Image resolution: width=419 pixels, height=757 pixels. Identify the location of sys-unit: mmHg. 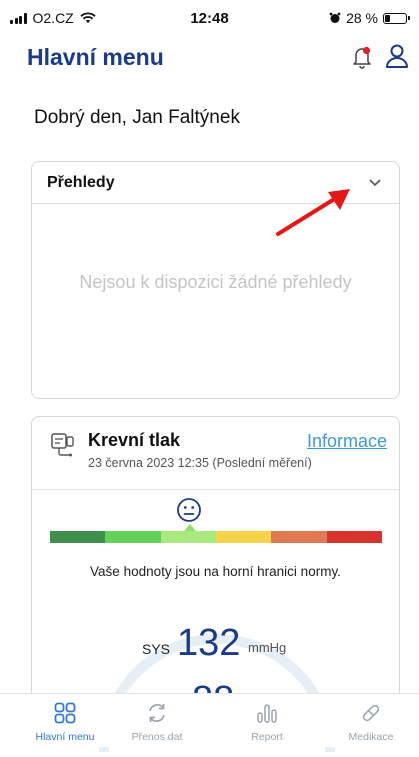
(267, 647).